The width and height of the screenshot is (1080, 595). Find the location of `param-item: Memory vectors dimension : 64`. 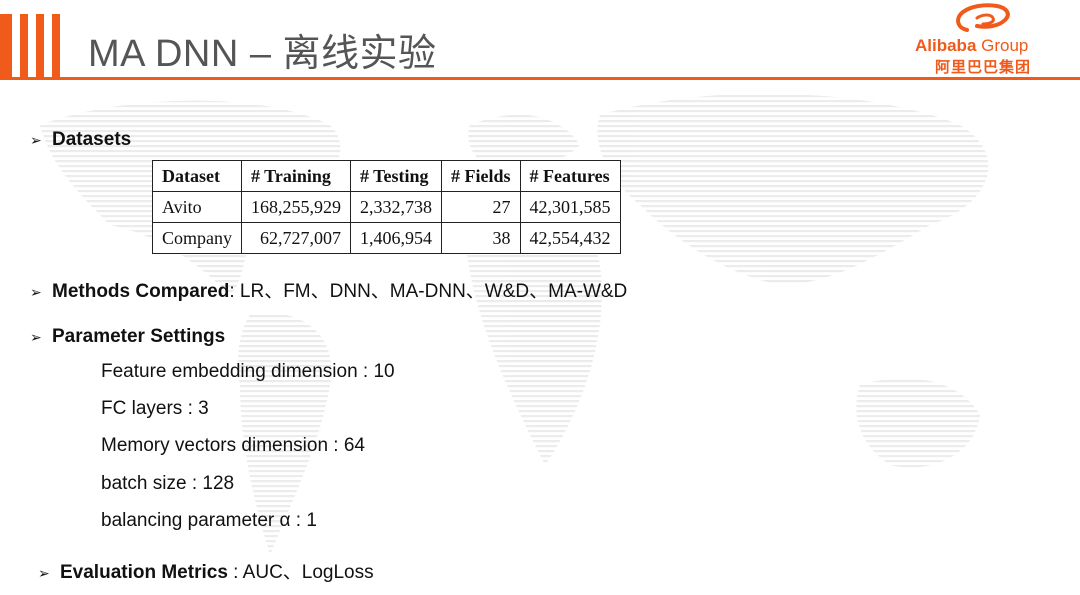

param-item: Memory vectors dimension : 64 is located at coordinates (233, 445).